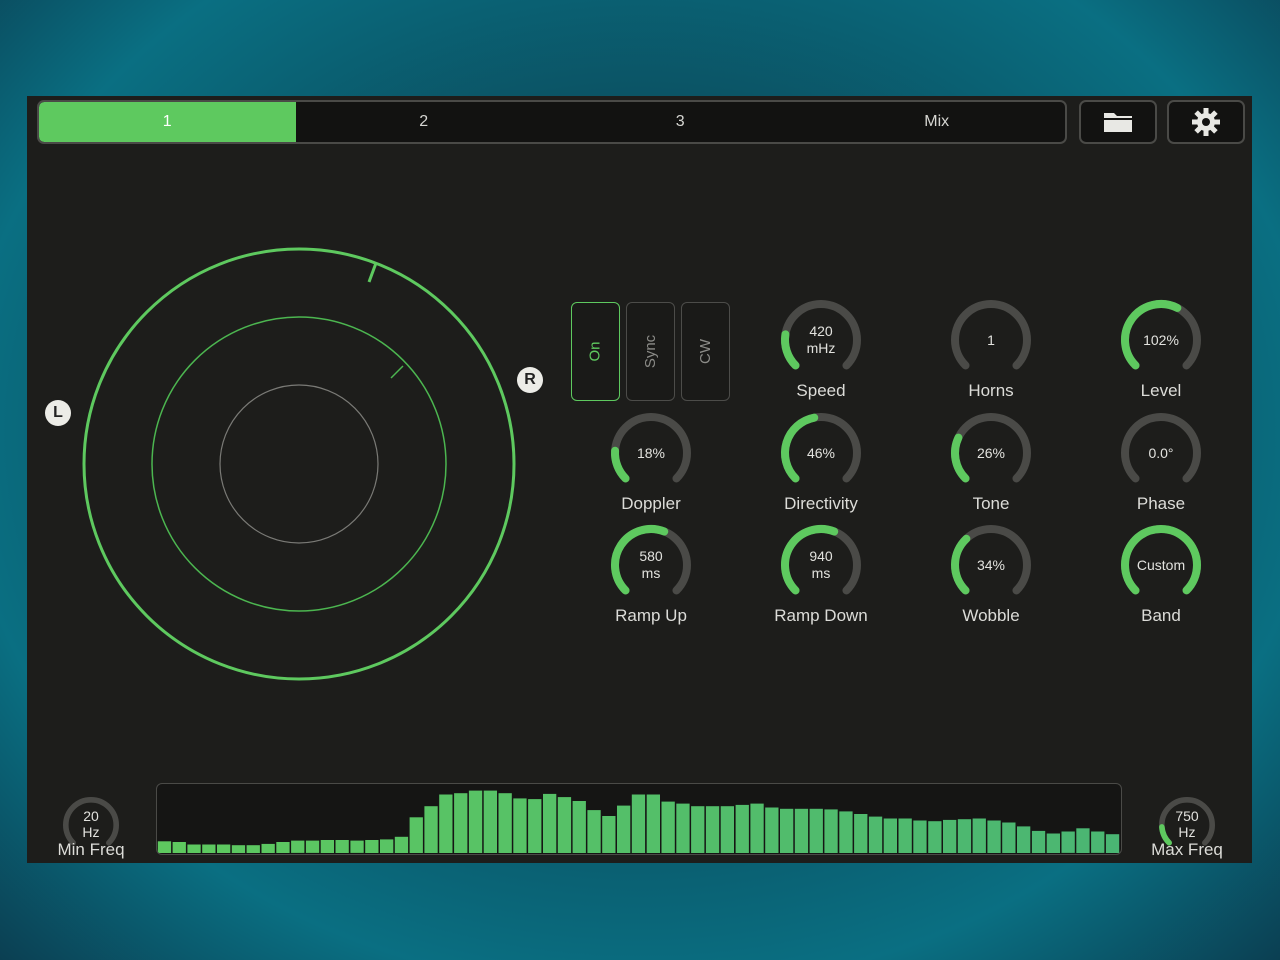 The image size is (1280, 960). I want to click on wobble-label: Wobble, so click(991, 615).